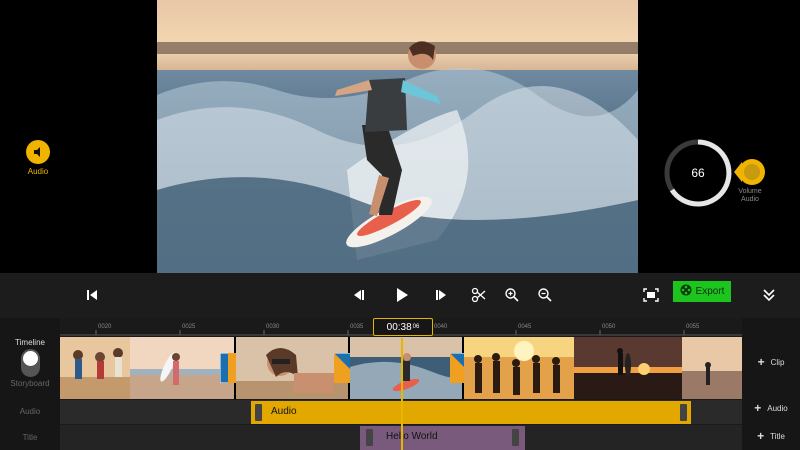 This screenshot has width=800, height=450. I want to click on ruler-tick-label: 0020, so click(105, 327).